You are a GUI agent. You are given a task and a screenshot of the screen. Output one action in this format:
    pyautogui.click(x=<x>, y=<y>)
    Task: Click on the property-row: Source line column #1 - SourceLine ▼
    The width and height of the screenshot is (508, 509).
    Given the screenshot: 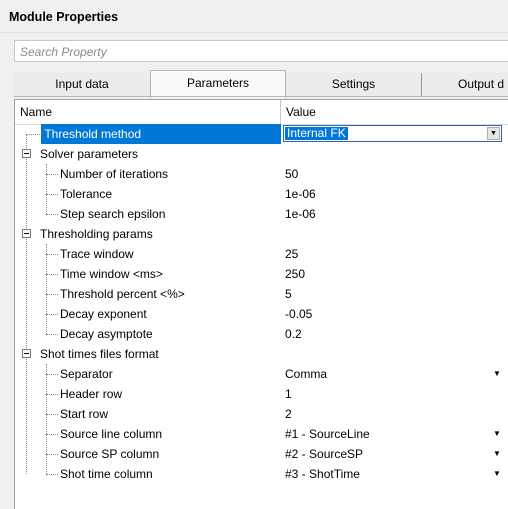 What is the action you would take?
    pyautogui.click(x=261, y=434)
    